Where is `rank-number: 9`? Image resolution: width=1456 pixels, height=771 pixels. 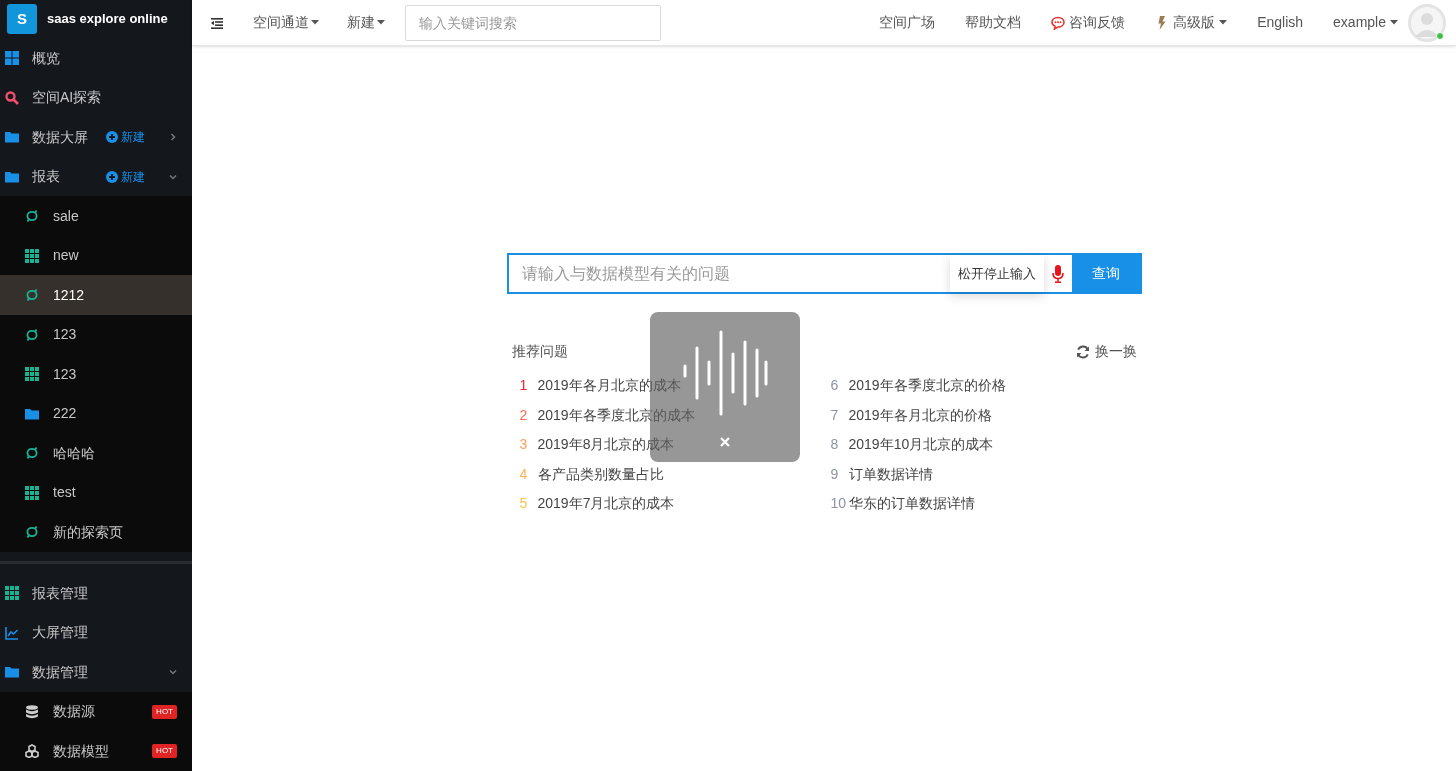 rank-number: 9 is located at coordinates (835, 474).